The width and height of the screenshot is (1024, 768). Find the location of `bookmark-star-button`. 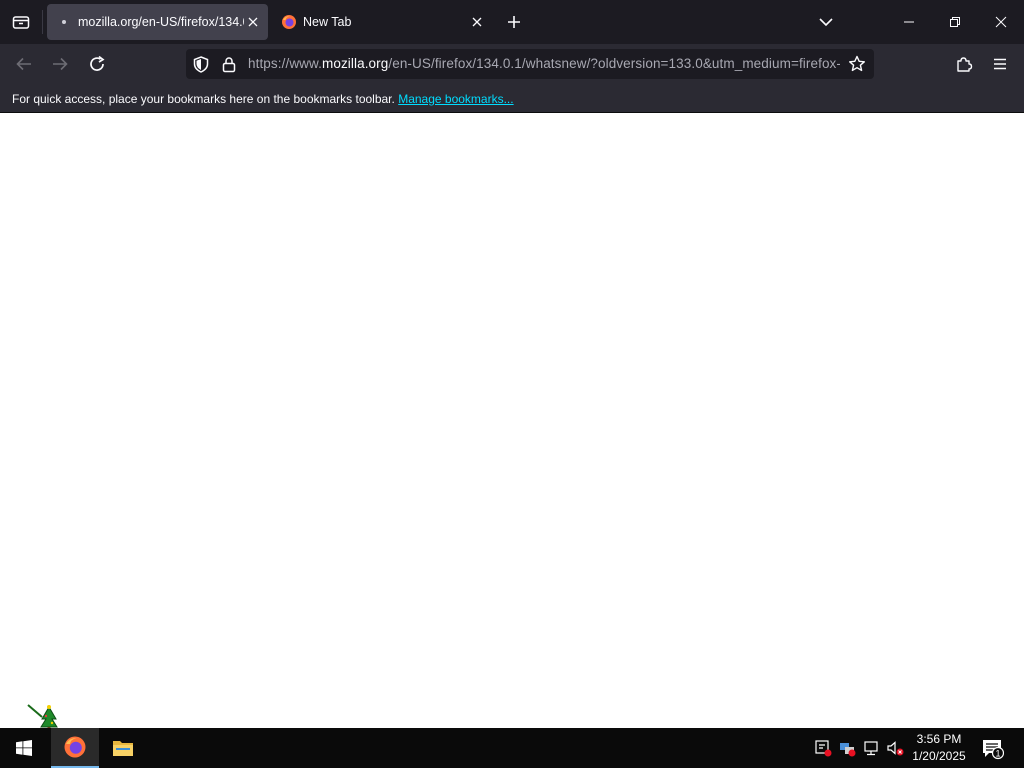

bookmark-star-button is located at coordinates (857, 64).